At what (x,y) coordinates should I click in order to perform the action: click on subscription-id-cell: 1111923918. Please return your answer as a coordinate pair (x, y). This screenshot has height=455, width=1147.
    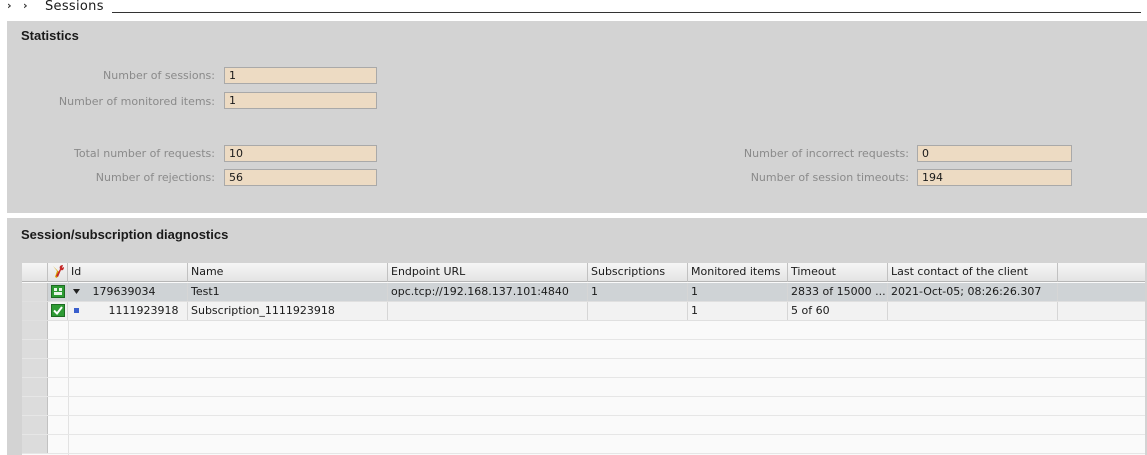
    Looking at the image, I should click on (128, 311).